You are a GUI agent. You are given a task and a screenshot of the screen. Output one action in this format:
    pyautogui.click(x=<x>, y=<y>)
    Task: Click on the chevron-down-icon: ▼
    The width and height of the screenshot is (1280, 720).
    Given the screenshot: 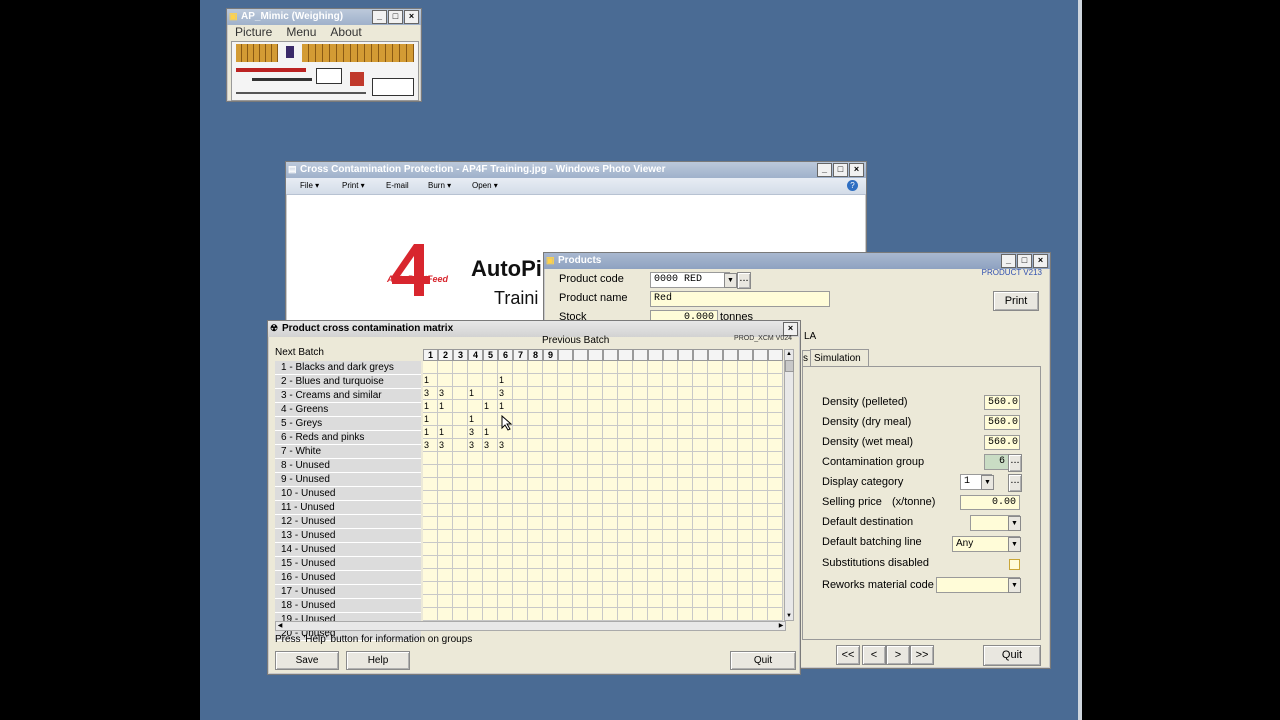 What is the action you would take?
    pyautogui.click(x=1014, y=585)
    